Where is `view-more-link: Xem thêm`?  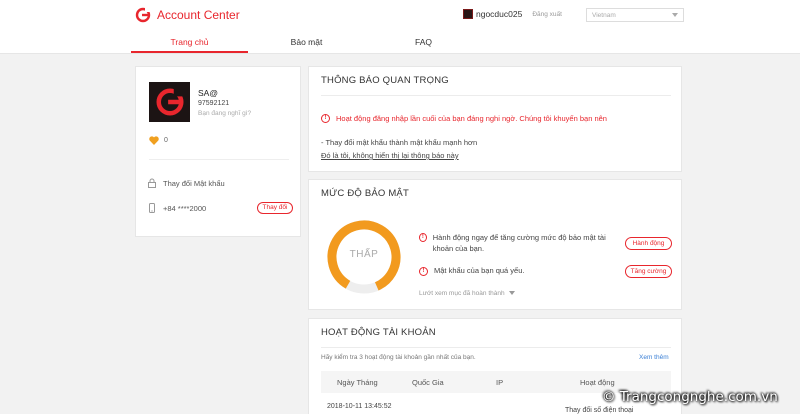 view-more-link: Xem thêm is located at coordinates (654, 357).